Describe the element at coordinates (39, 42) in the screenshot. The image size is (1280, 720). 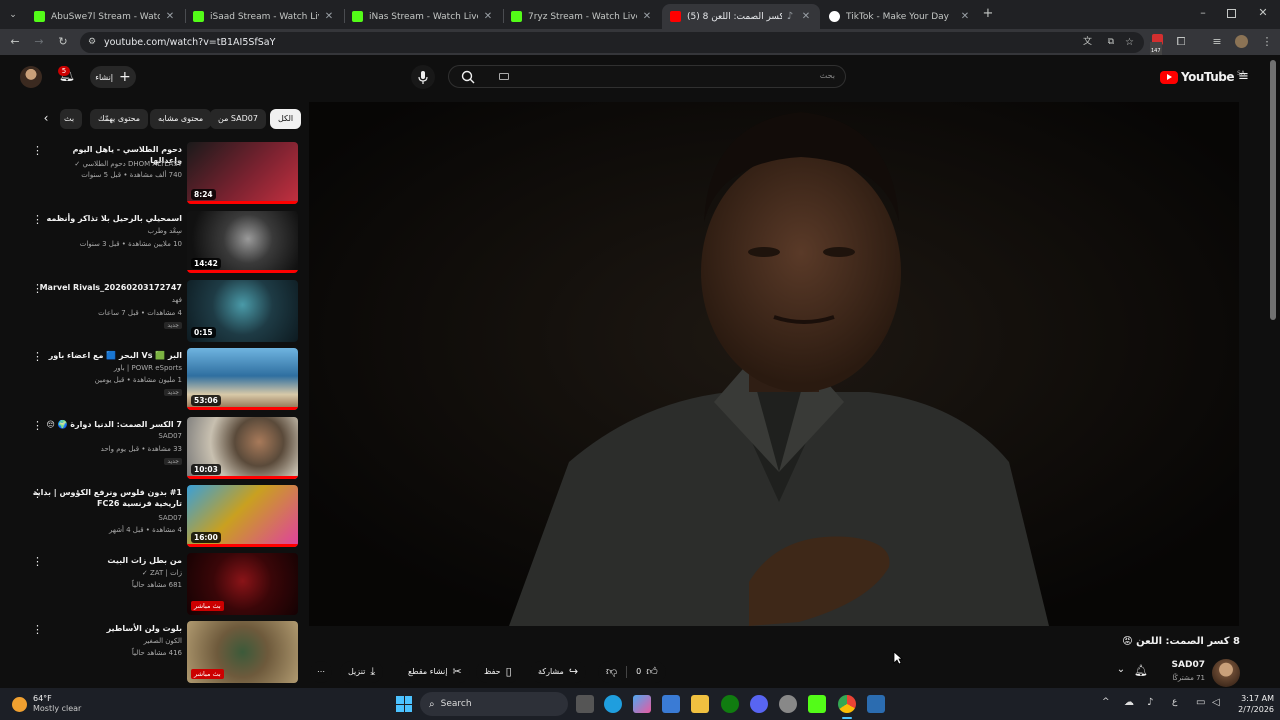
I see `forward-icon: →` at that location.